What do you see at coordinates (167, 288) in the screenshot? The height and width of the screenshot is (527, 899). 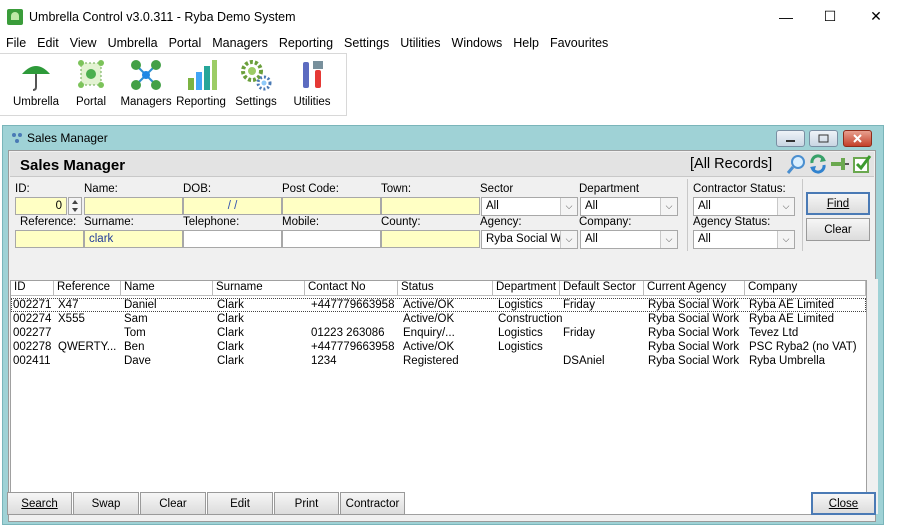 I see `column-header-name: Name` at bounding box center [167, 288].